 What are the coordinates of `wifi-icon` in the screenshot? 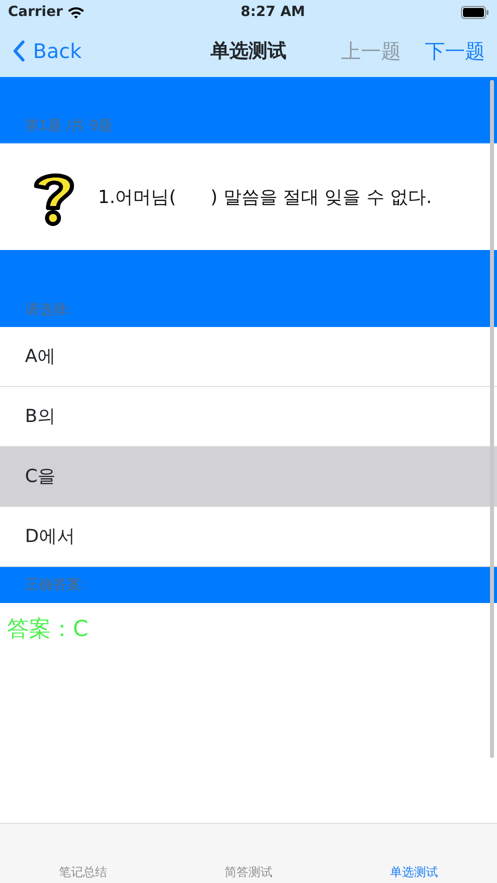 It's located at (75, 12).